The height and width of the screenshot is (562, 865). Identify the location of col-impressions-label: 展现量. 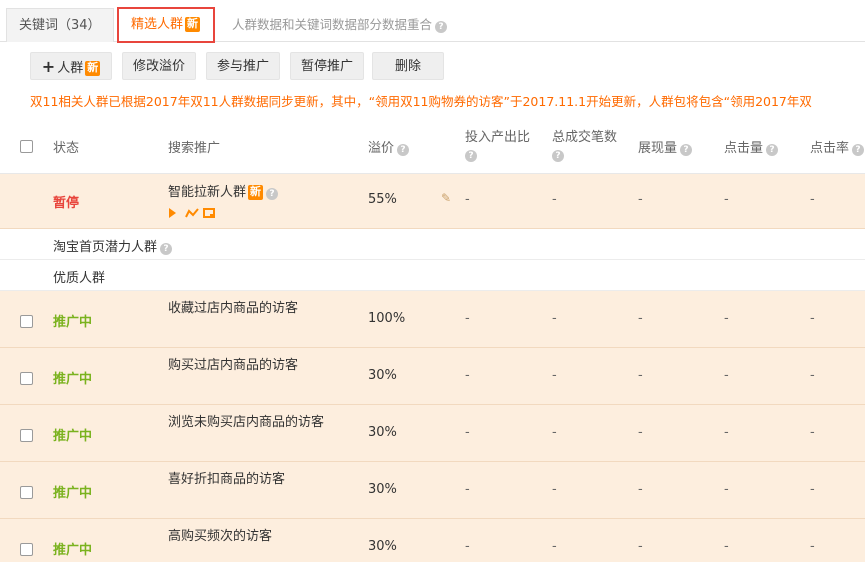
(658, 148).